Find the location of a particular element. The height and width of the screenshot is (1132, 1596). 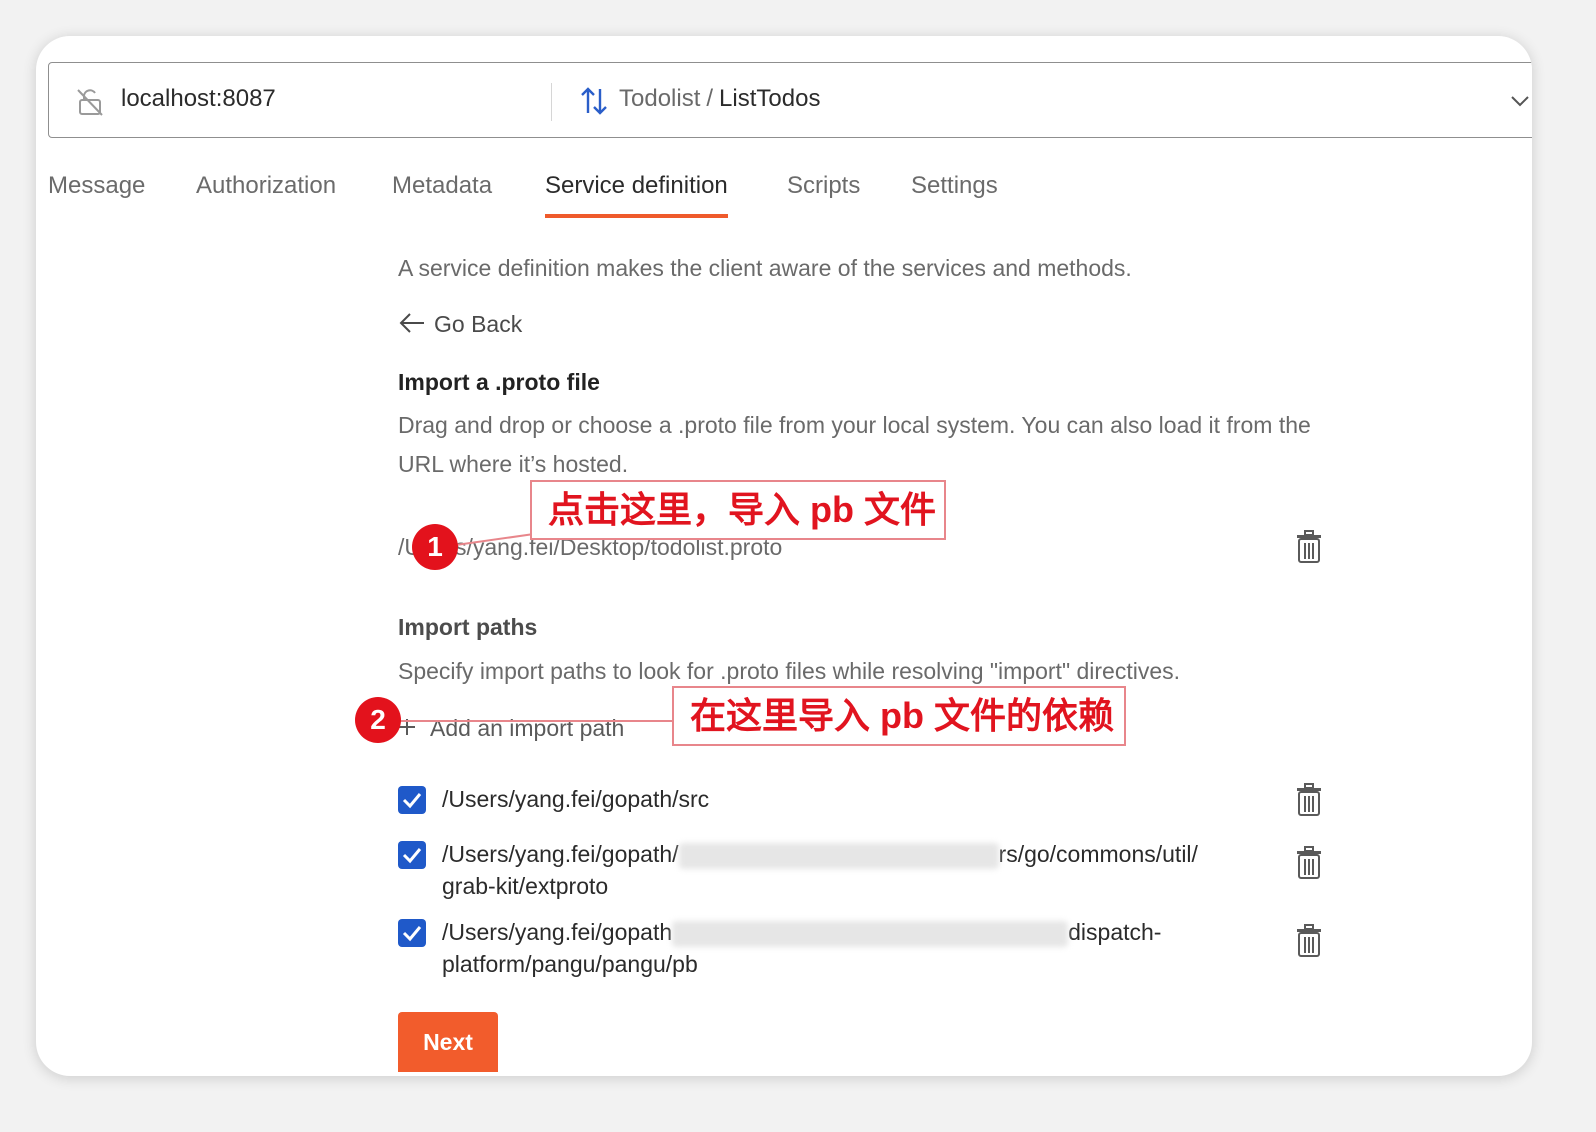

import-path-text: /Users/yang.fei/gopath/src is located at coordinates (575, 799).